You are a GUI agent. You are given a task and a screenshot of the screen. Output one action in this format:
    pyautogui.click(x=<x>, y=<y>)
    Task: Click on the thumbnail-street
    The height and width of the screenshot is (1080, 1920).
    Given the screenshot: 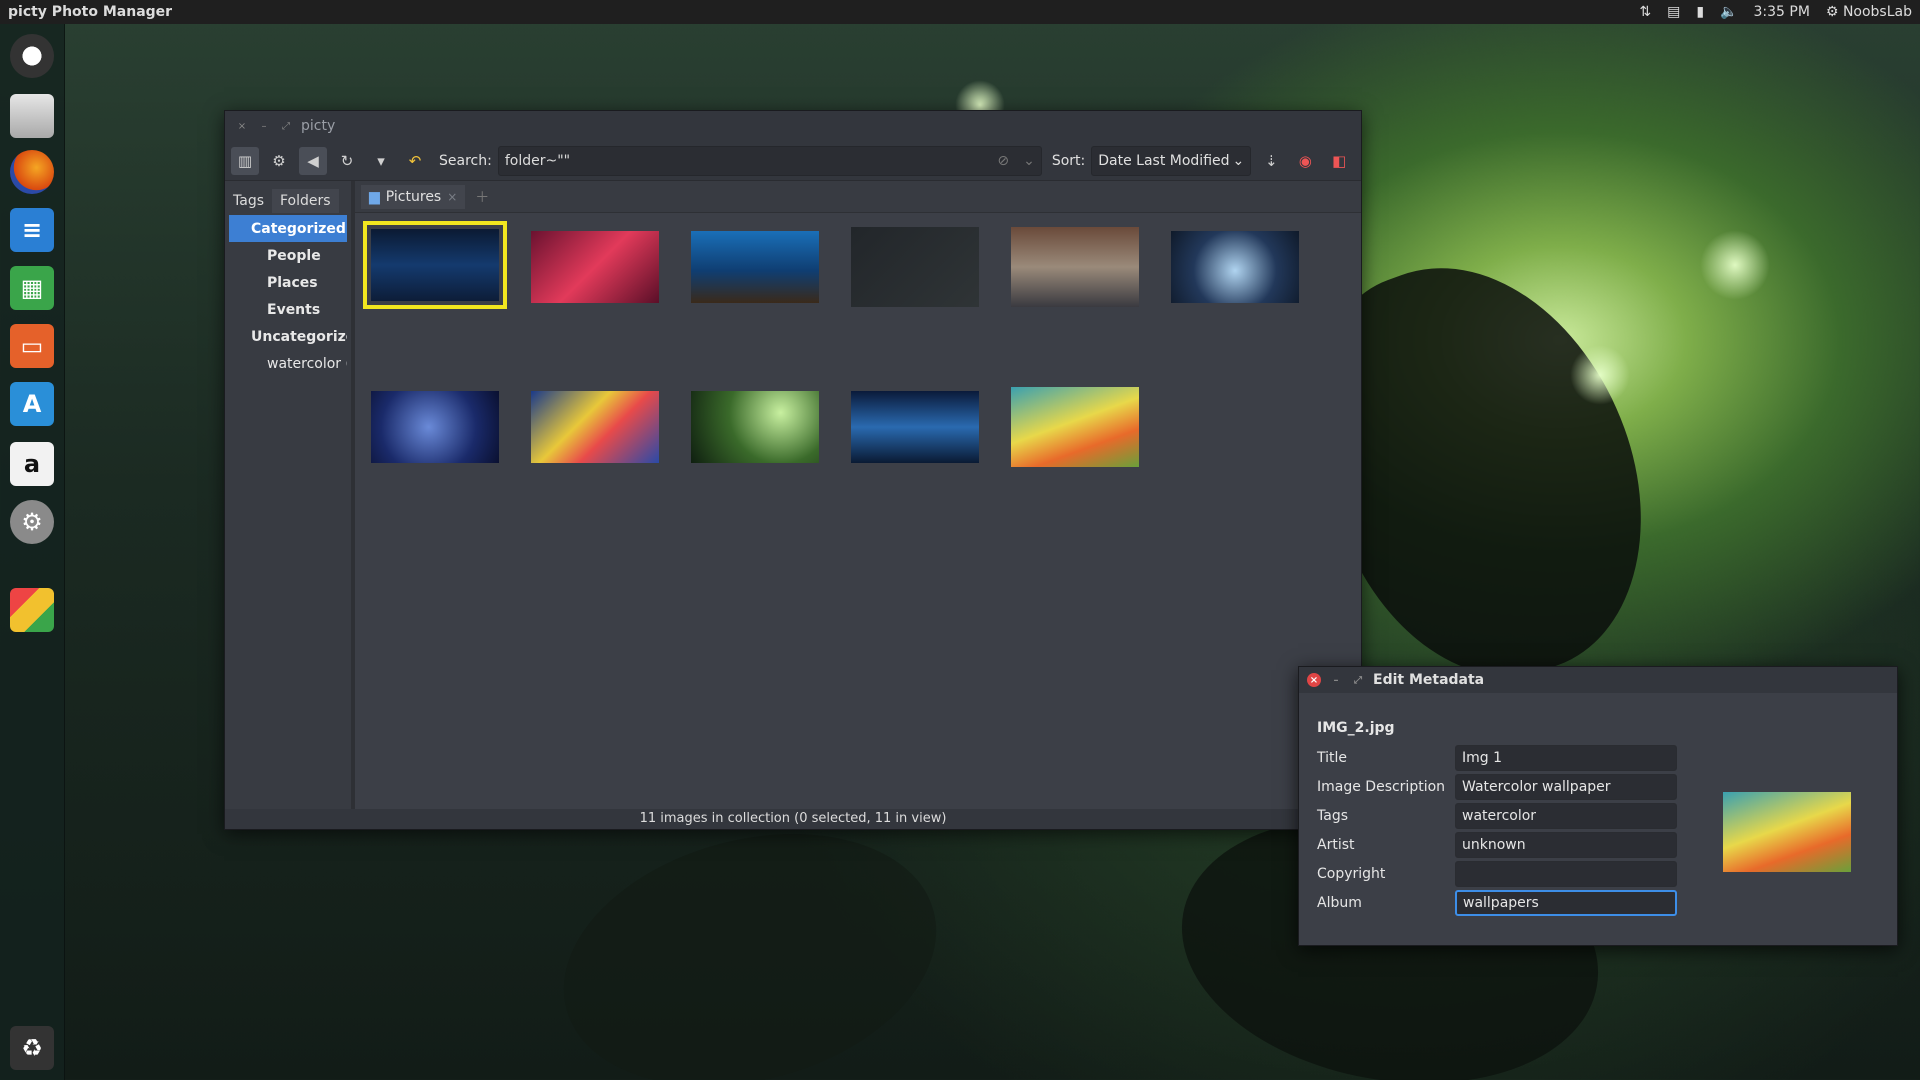 What is the action you would take?
    pyautogui.click(x=1075, y=267)
    